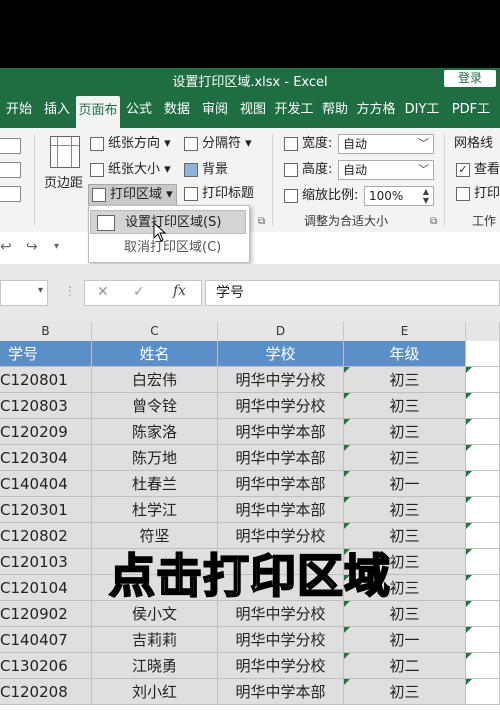  What do you see at coordinates (46, 510) in the screenshot?
I see `student-id-cell: C120301` at bounding box center [46, 510].